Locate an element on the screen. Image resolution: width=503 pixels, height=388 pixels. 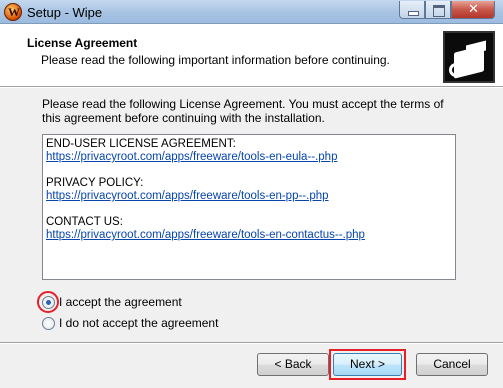
page-title: License Agreement is located at coordinates (82, 43).